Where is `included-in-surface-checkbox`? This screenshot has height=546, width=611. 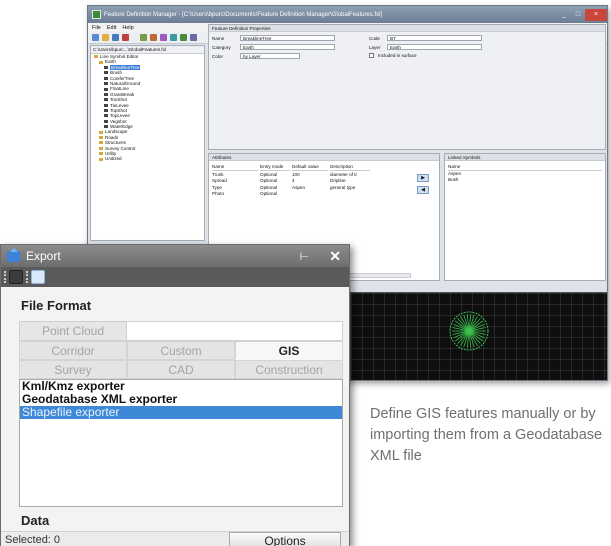 included-in-surface-checkbox is located at coordinates (371, 55).